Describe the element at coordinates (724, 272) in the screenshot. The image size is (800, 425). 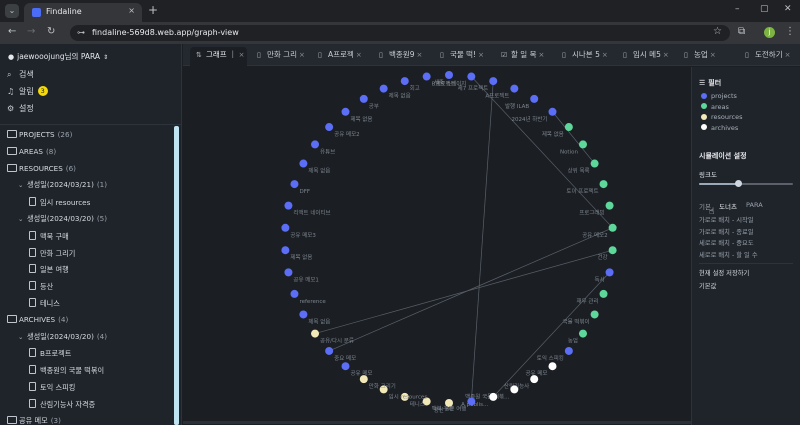
I see `save-setting-button: 현재 설정 저장하기` at that location.